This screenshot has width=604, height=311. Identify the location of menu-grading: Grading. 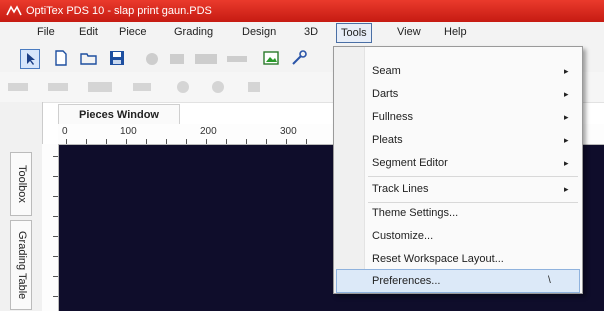
(193, 32).